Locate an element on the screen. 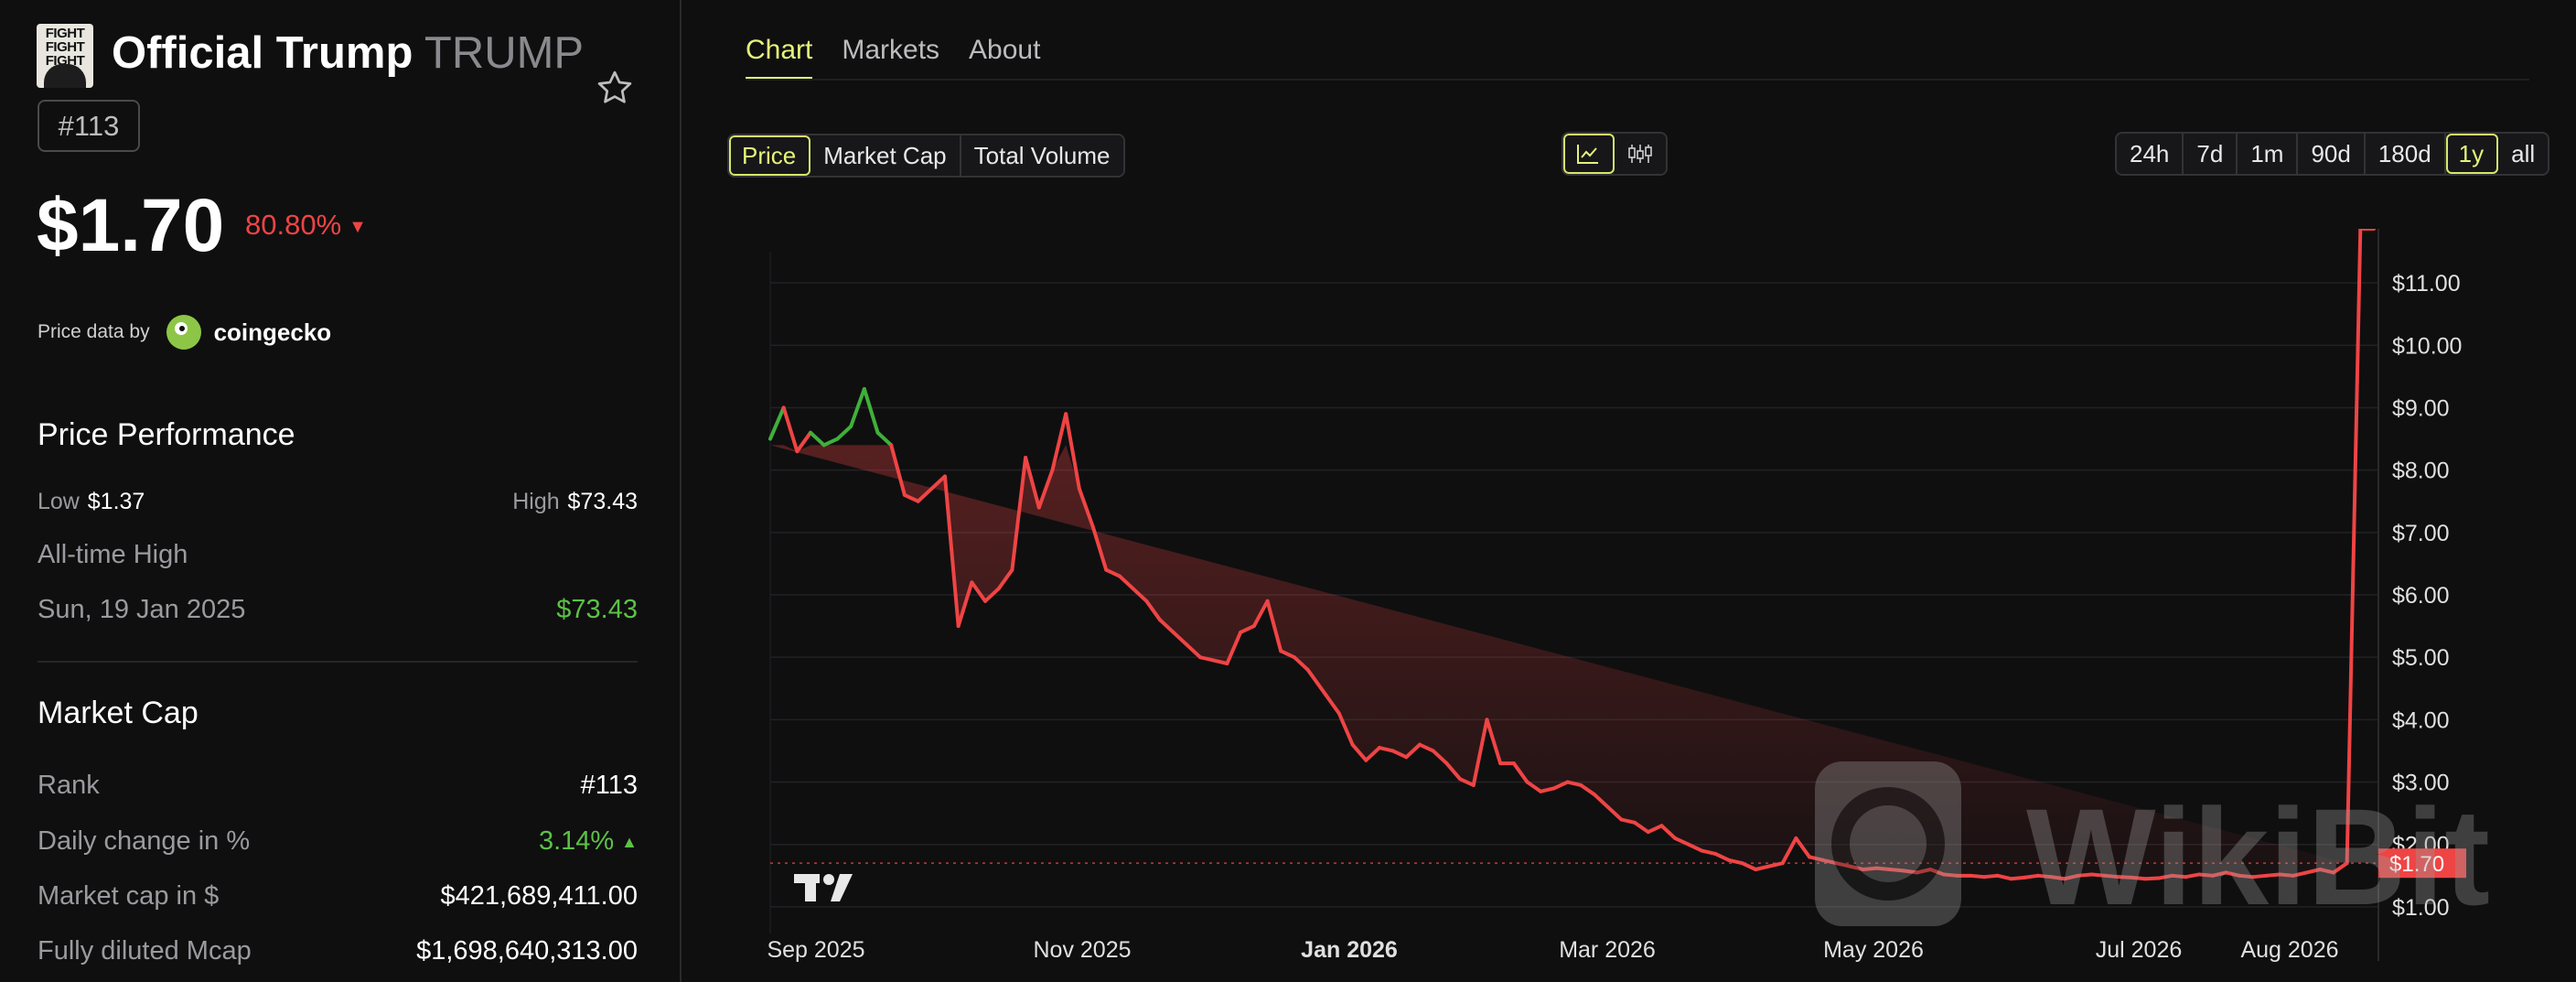 The width and height of the screenshot is (2576, 982). range-1m-button: 1m is located at coordinates (2268, 154).